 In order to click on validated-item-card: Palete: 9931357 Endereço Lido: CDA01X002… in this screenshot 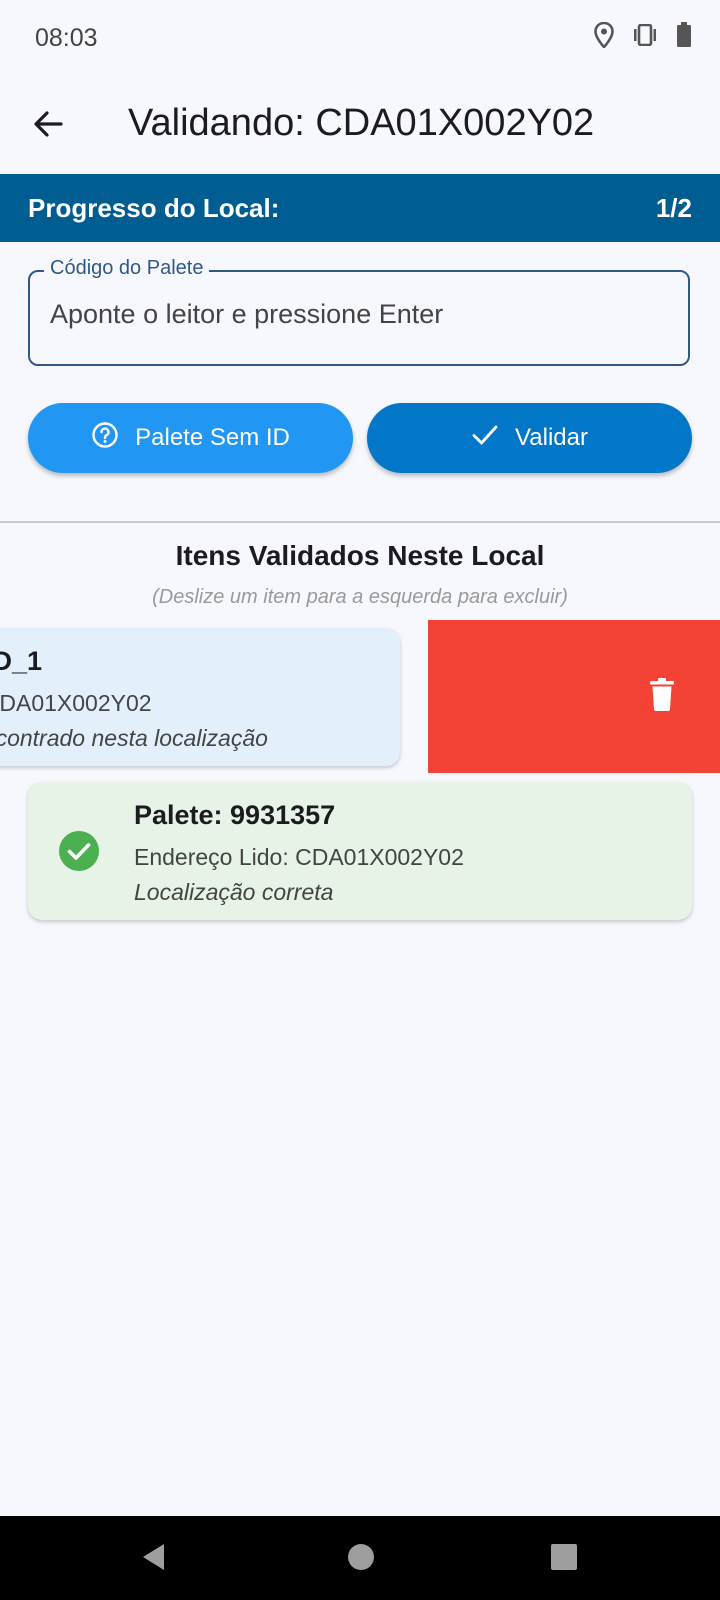, I will do `click(360, 851)`.